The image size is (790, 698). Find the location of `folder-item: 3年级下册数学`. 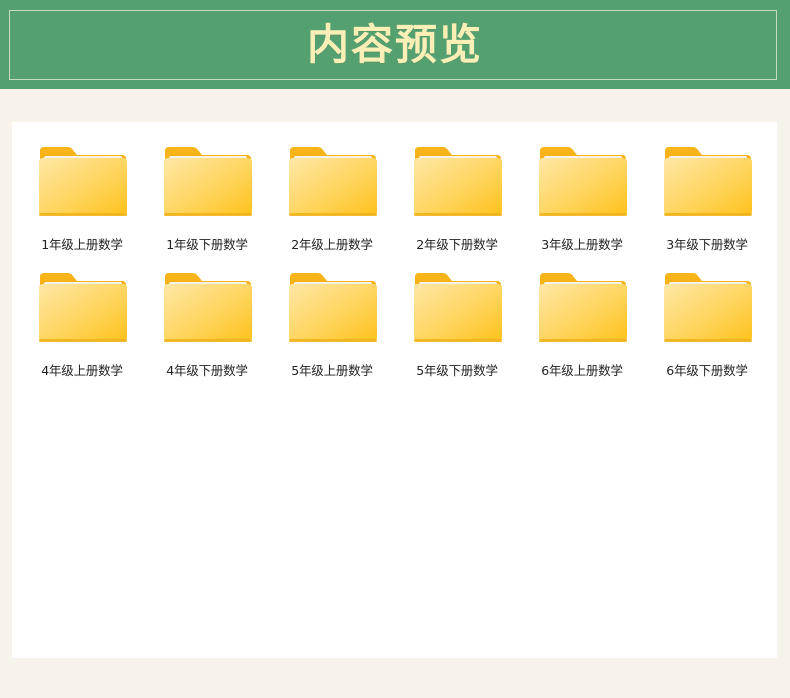

folder-item: 3年级下册数学 is located at coordinates (707, 199).